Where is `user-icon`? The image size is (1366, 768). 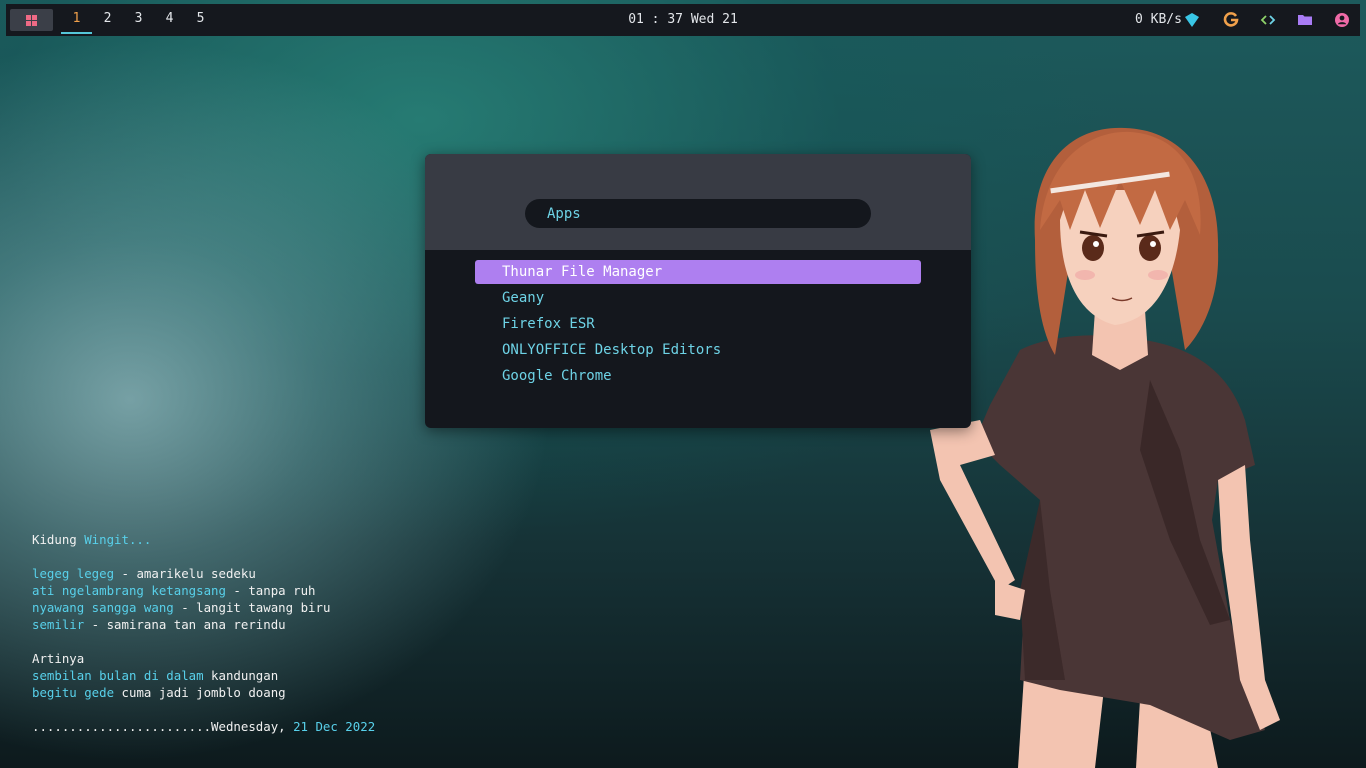
user-icon is located at coordinates (1342, 20).